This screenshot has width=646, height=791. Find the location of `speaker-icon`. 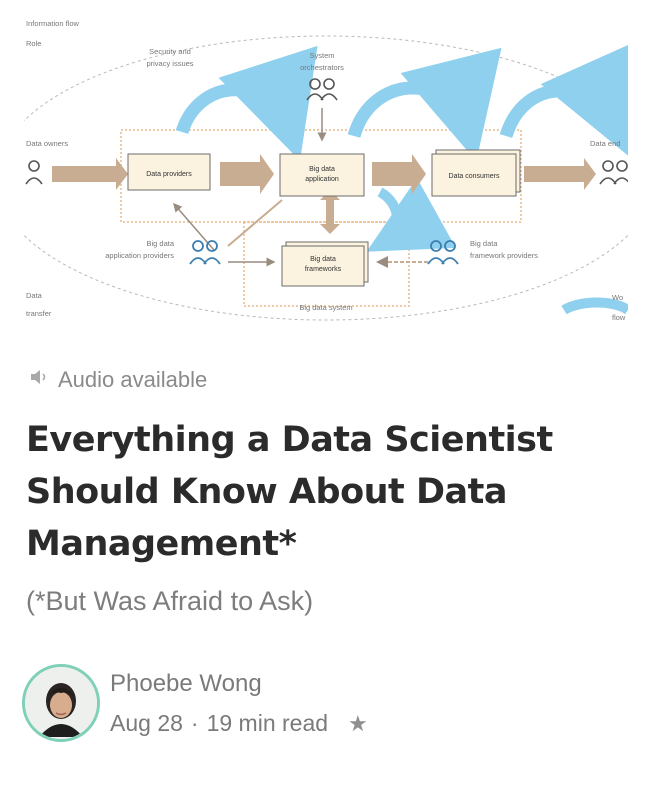

speaker-icon is located at coordinates (39, 380).